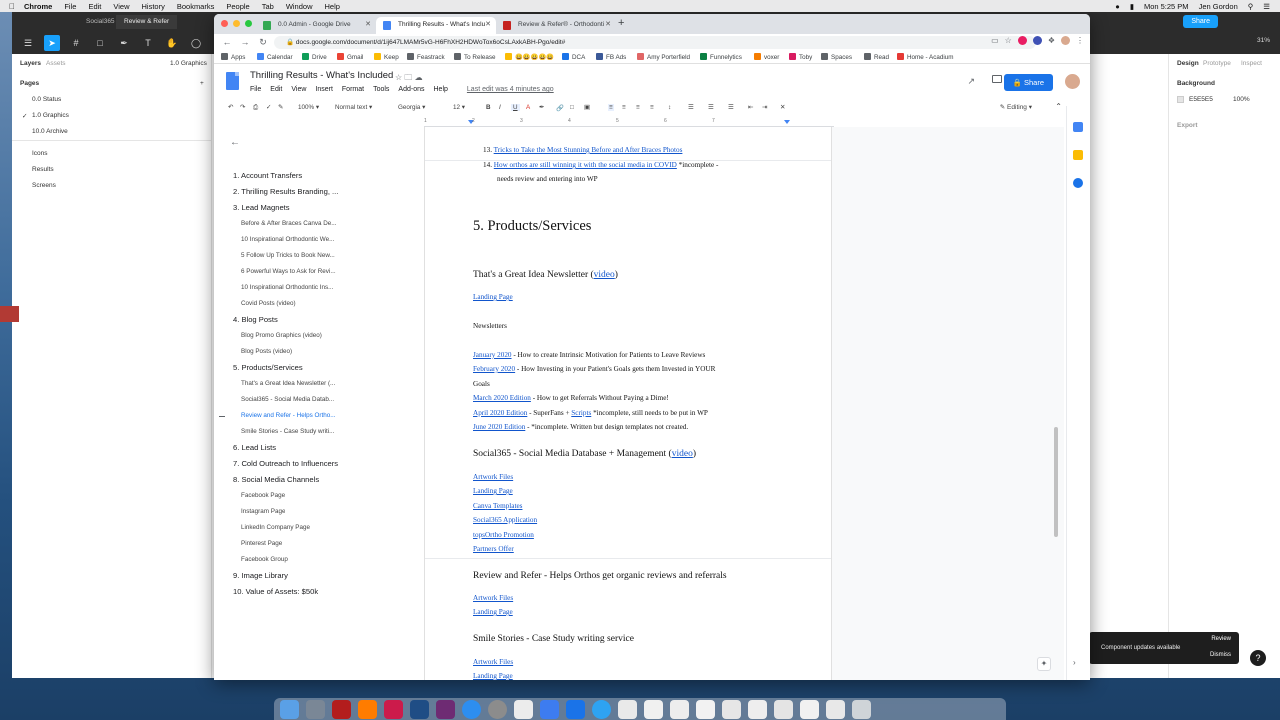 The height and width of the screenshot is (720, 1280). Describe the element at coordinates (731, 107) in the screenshot. I see `bulleted-list-icon: ☰` at that location.